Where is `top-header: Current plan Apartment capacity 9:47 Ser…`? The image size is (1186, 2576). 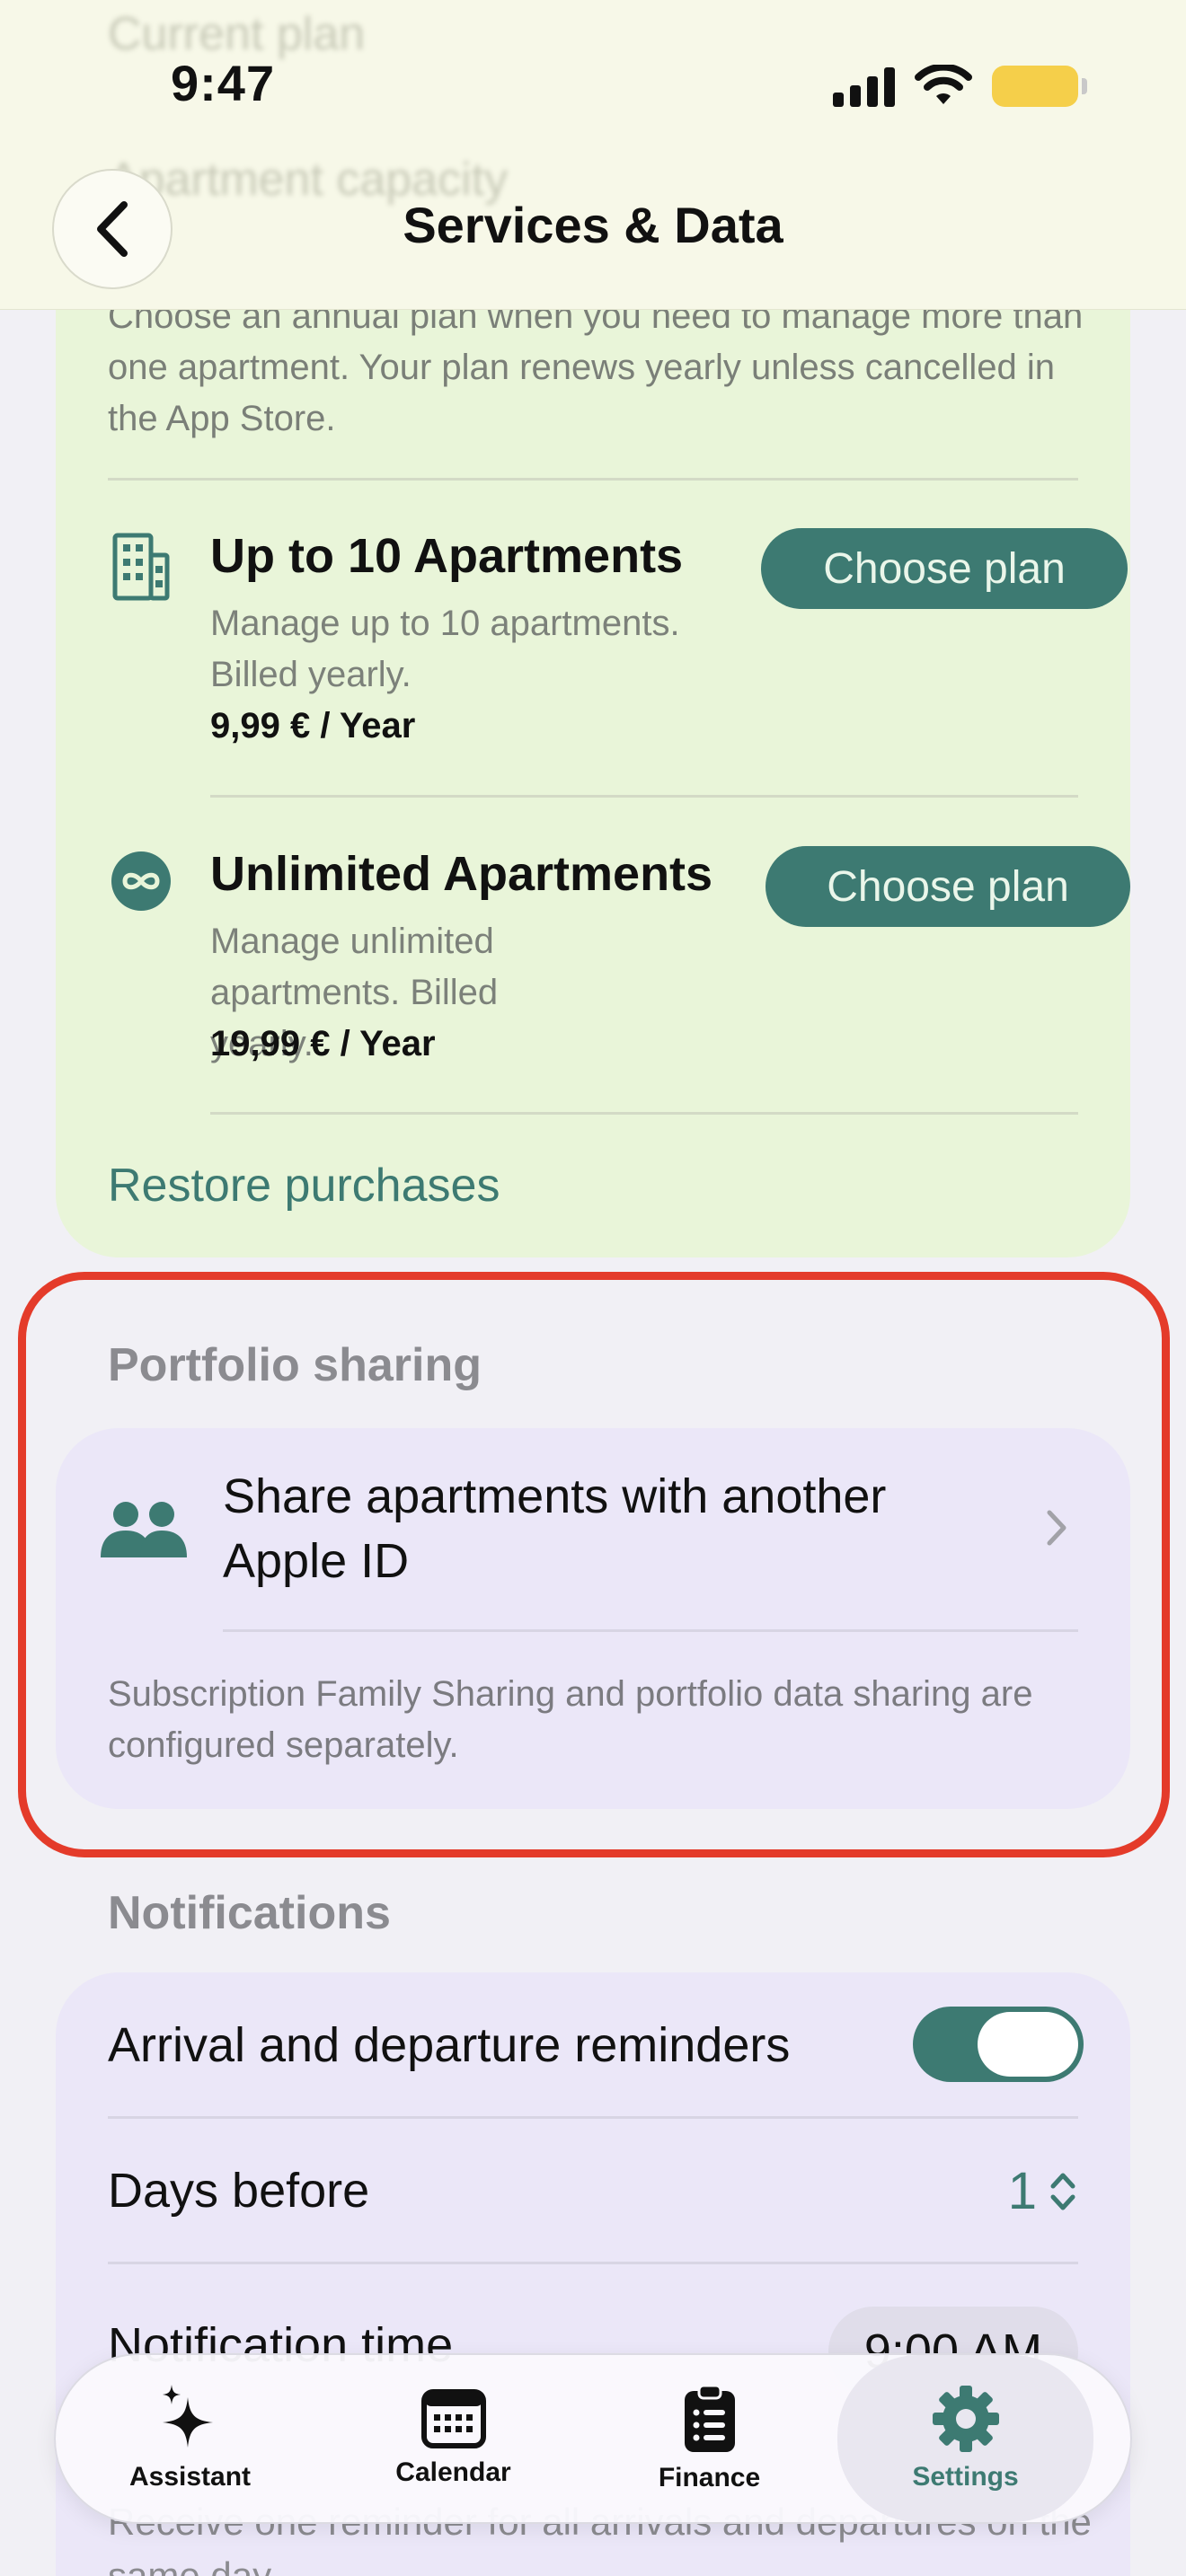 top-header: Current plan Apartment capacity 9:47 Ser… is located at coordinates (593, 155).